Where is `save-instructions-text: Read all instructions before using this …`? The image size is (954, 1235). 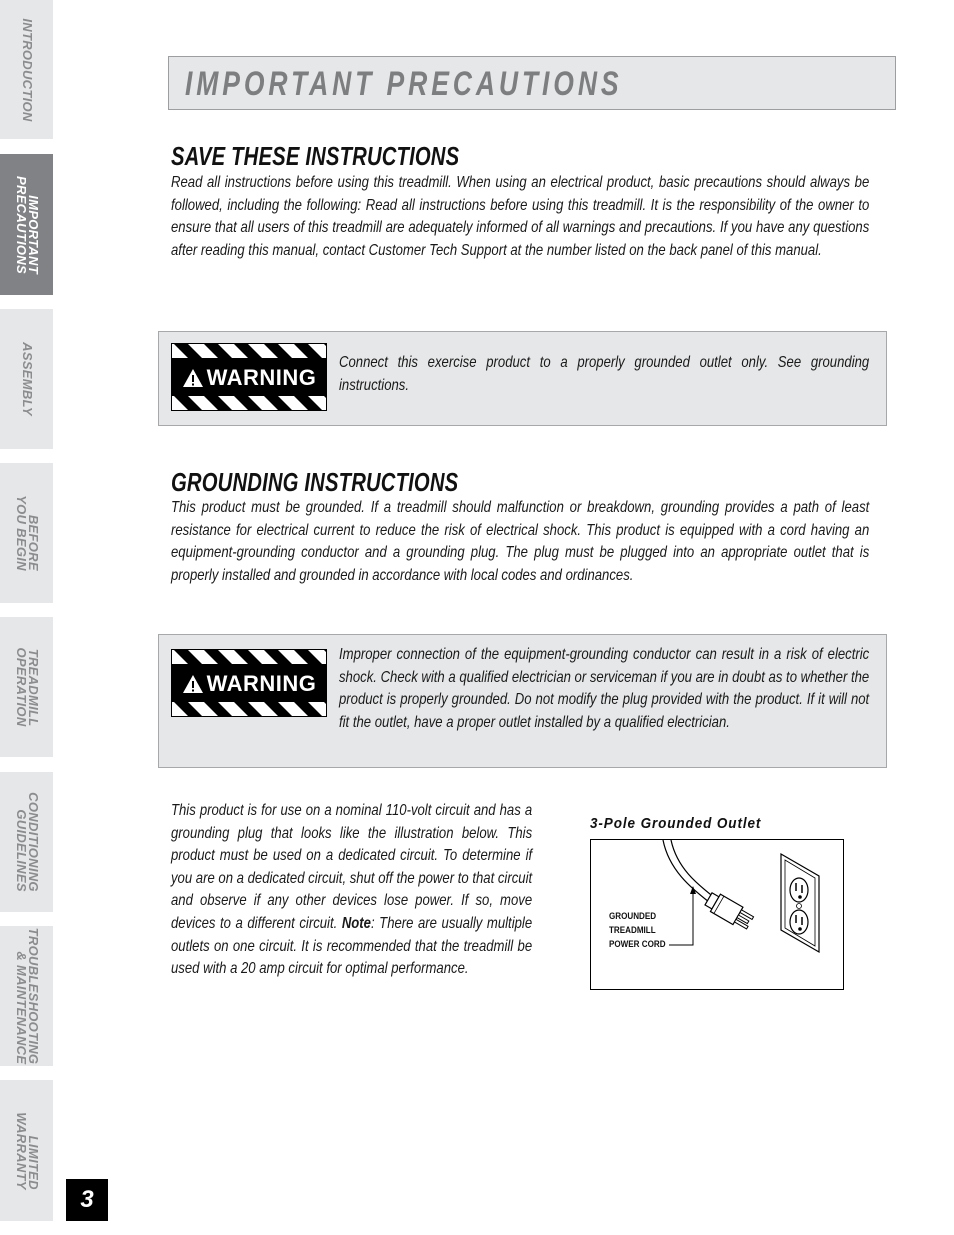 save-instructions-text: Read all instructions before using this … is located at coordinates (520, 217).